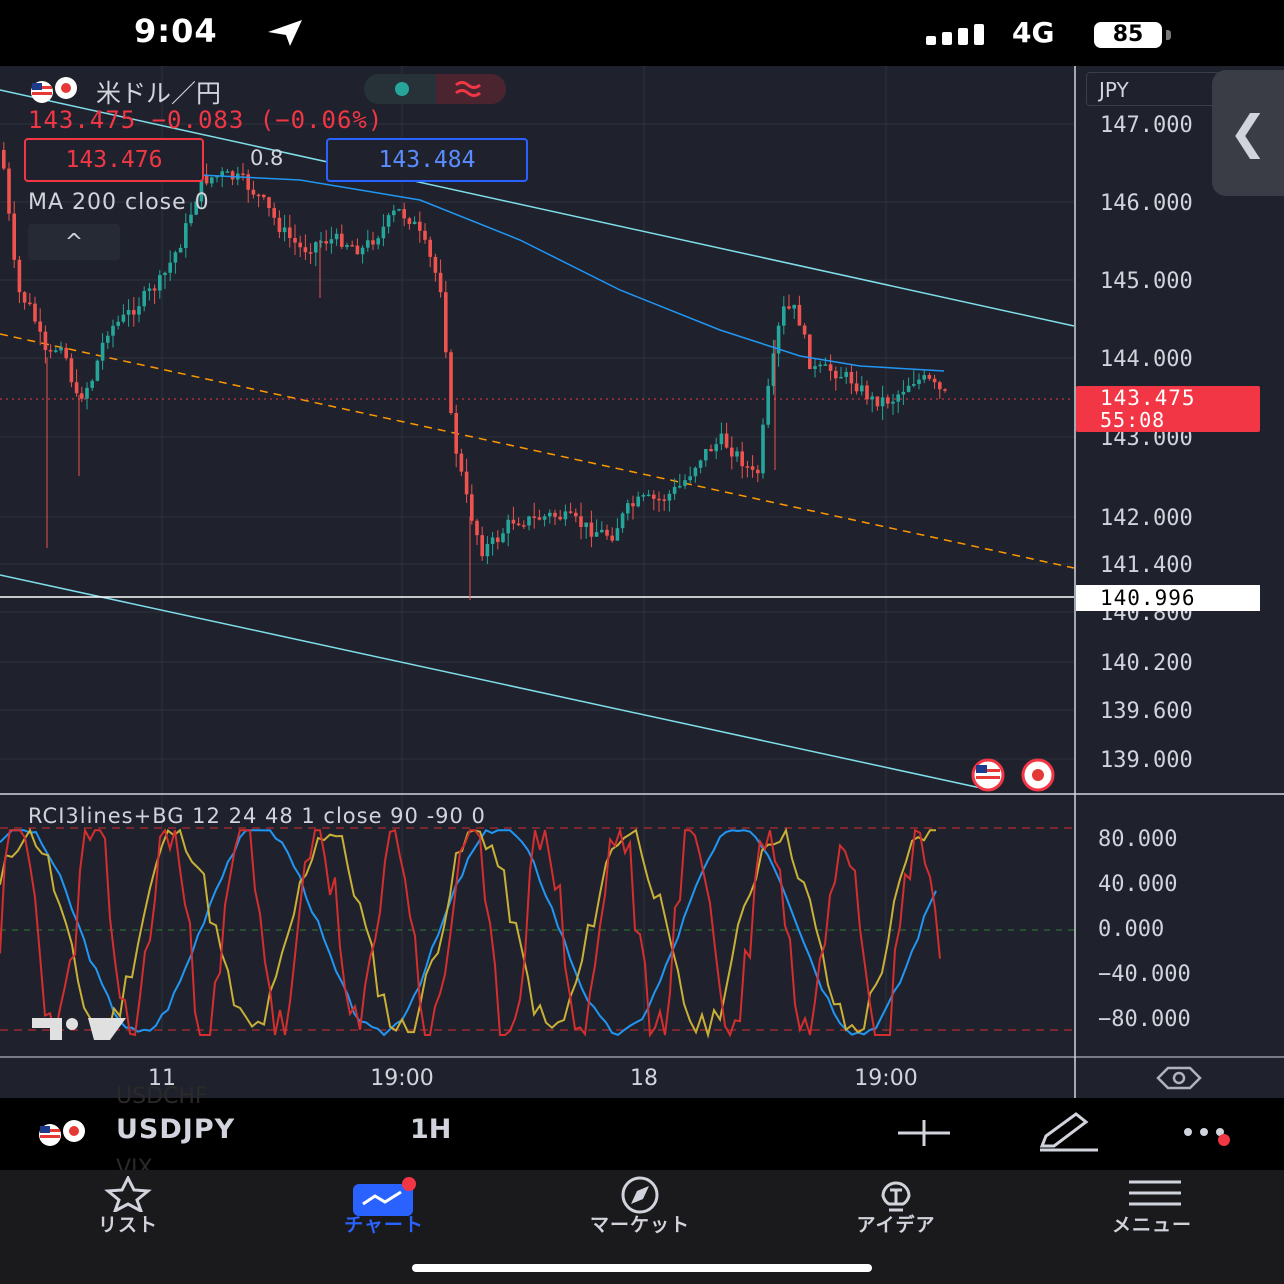 This screenshot has height=1284, width=1284. I want to click on price-tick-label: 144.000, so click(1146, 359).